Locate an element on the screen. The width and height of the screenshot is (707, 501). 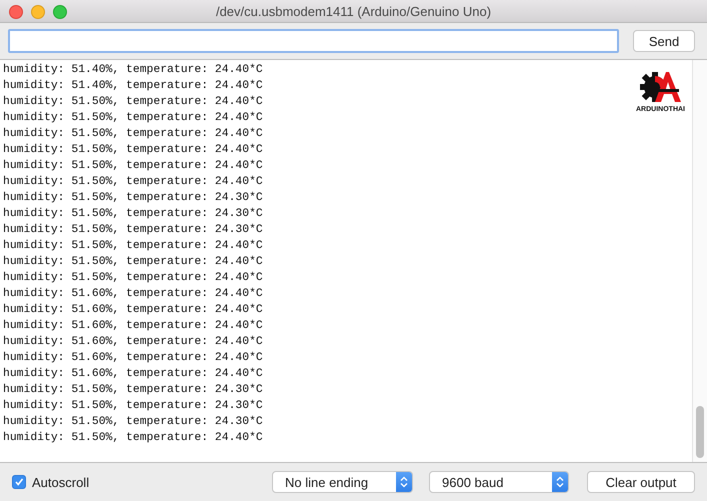
window-title: /dev/cu.usbmodem1411 (Arduino/Genuino Uno) is located at coordinates (354, 11).